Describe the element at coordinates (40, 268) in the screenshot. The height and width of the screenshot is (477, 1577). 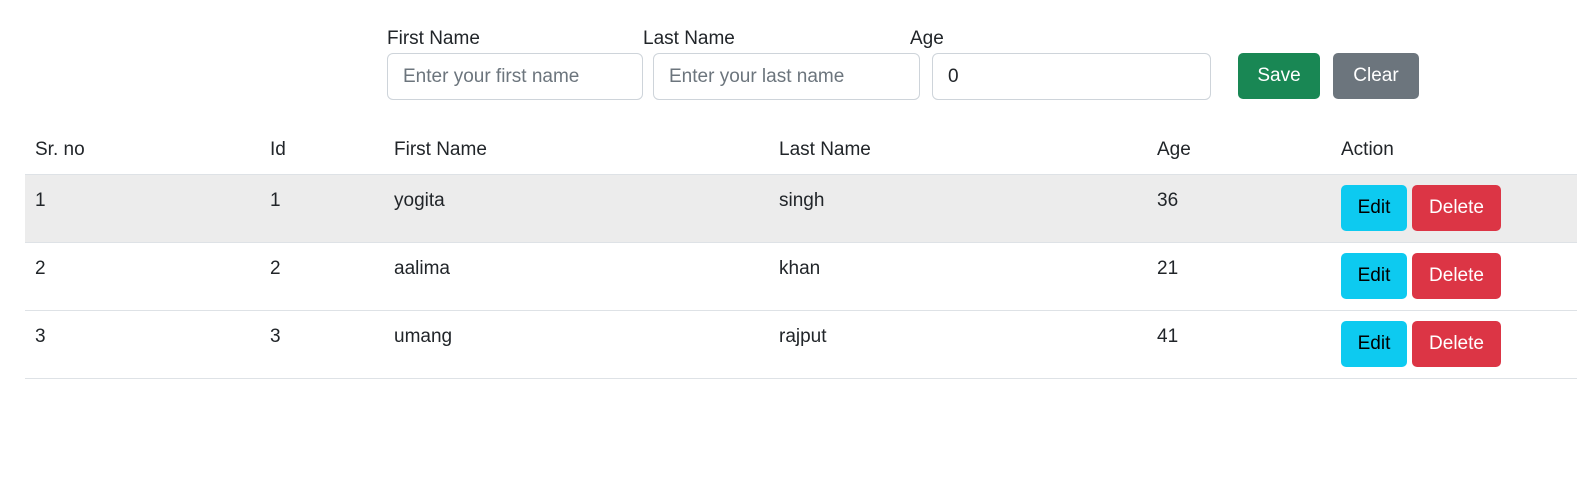
I see `cell-sr-no: 2` at that location.